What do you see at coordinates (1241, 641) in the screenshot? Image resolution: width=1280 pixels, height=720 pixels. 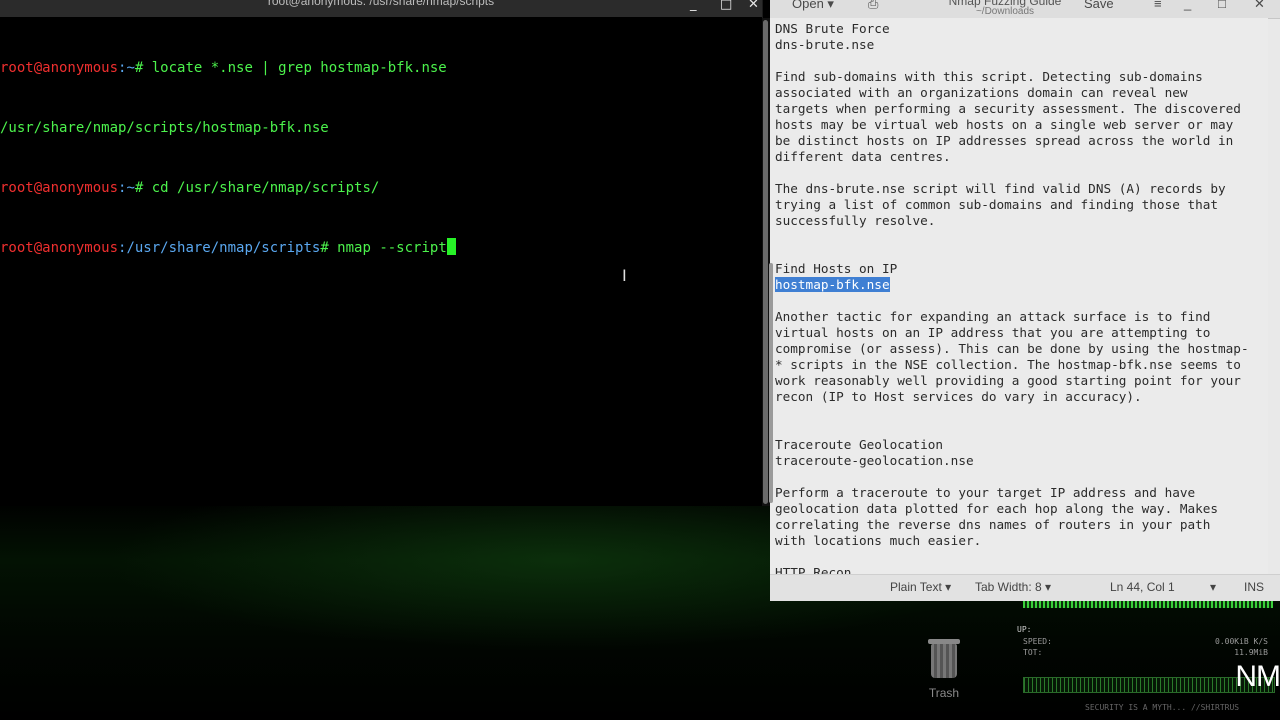 I see `conky-speed-value: 0.00KiB K/S` at bounding box center [1241, 641].